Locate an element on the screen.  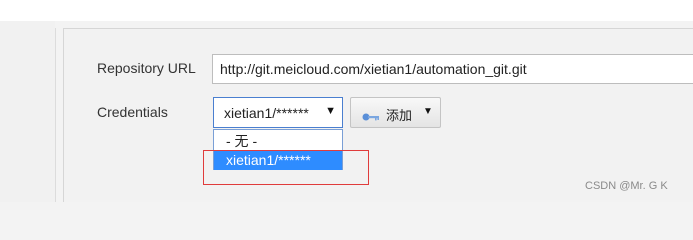
caret-down-icon: ▼ is located at coordinates (428, 111).